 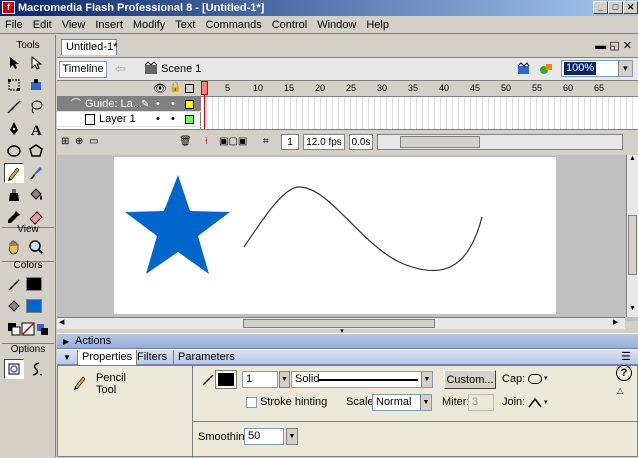 I want to click on menu-file: File, so click(x=14, y=25).